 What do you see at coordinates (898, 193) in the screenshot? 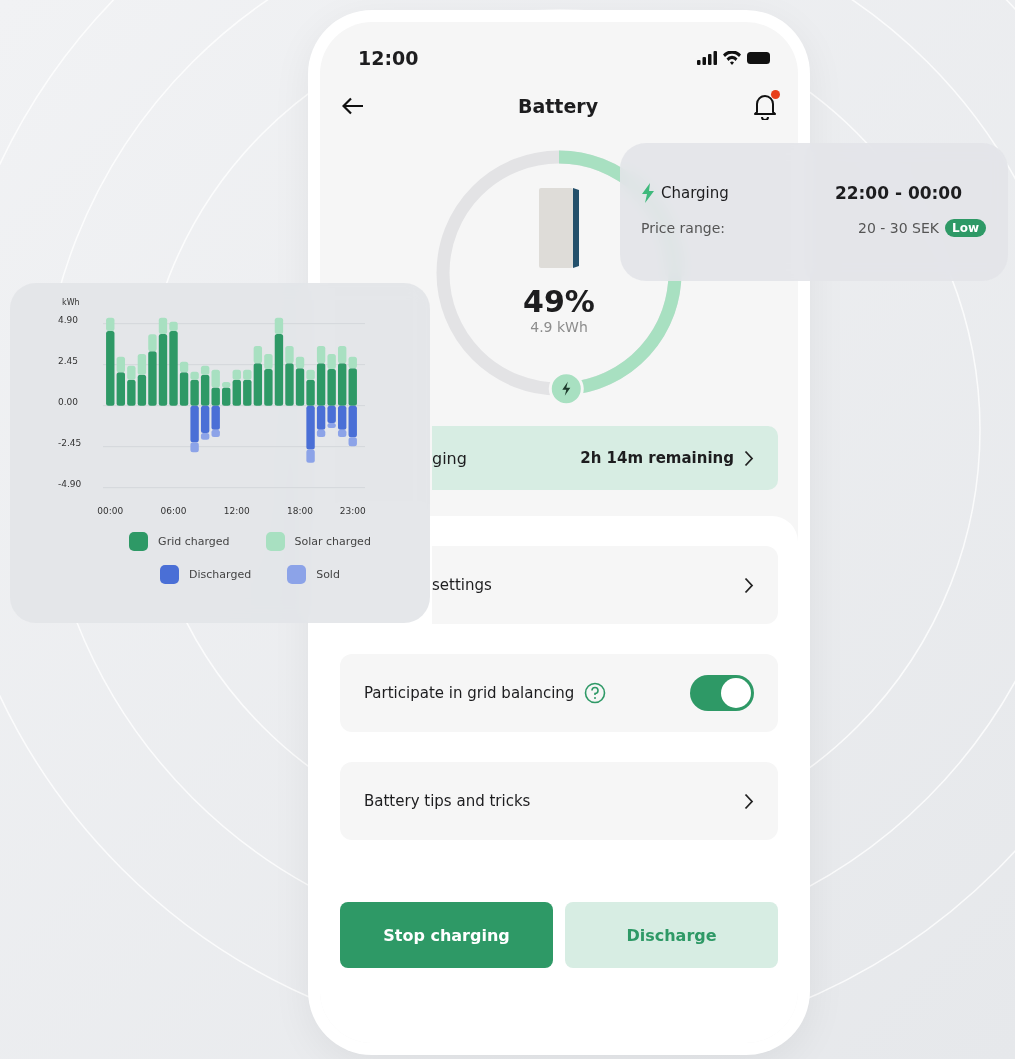
I see `time-range: 22:00 - 00:00` at bounding box center [898, 193].